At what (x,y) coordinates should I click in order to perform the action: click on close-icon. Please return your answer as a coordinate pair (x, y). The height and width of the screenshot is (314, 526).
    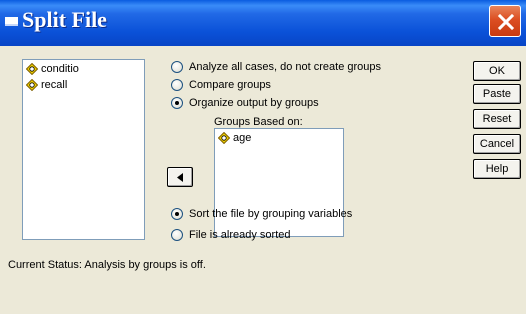
    Looking at the image, I should click on (506, 22).